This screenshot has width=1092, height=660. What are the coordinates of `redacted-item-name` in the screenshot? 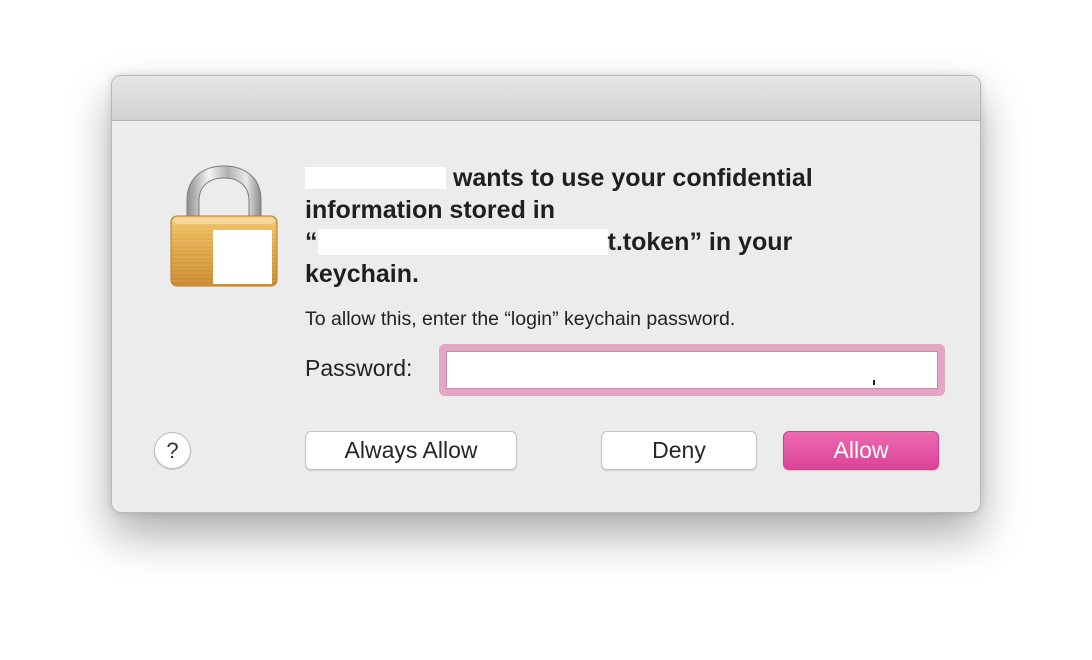 It's located at (462, 242).